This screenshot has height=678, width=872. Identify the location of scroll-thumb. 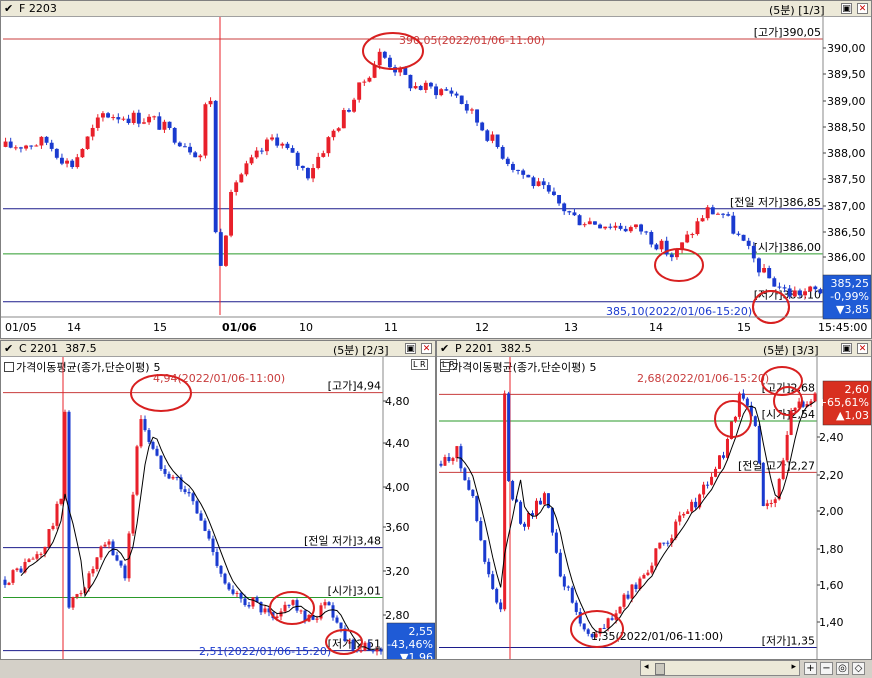
(660, 669).